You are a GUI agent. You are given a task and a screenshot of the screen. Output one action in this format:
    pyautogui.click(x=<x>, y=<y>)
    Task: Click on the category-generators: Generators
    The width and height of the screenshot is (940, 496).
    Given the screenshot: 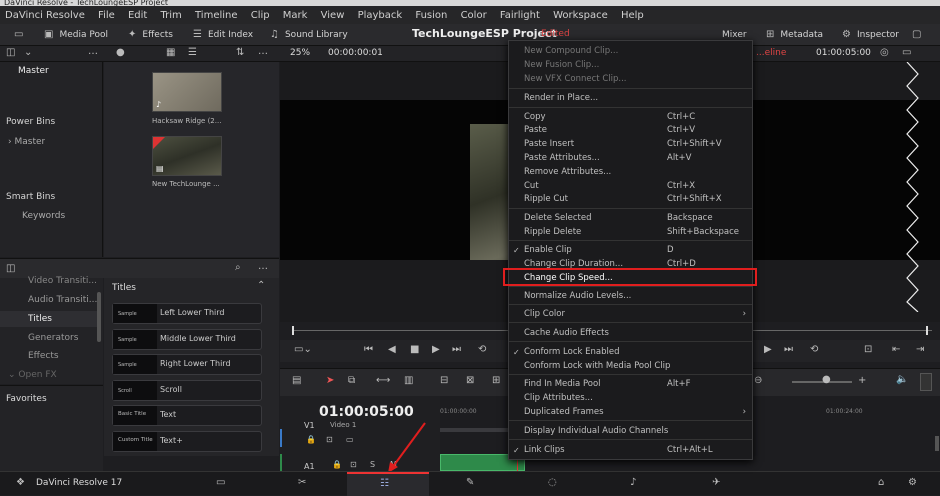 What is the action you would take?
    pyautogui.click(x=53, y=338)
    